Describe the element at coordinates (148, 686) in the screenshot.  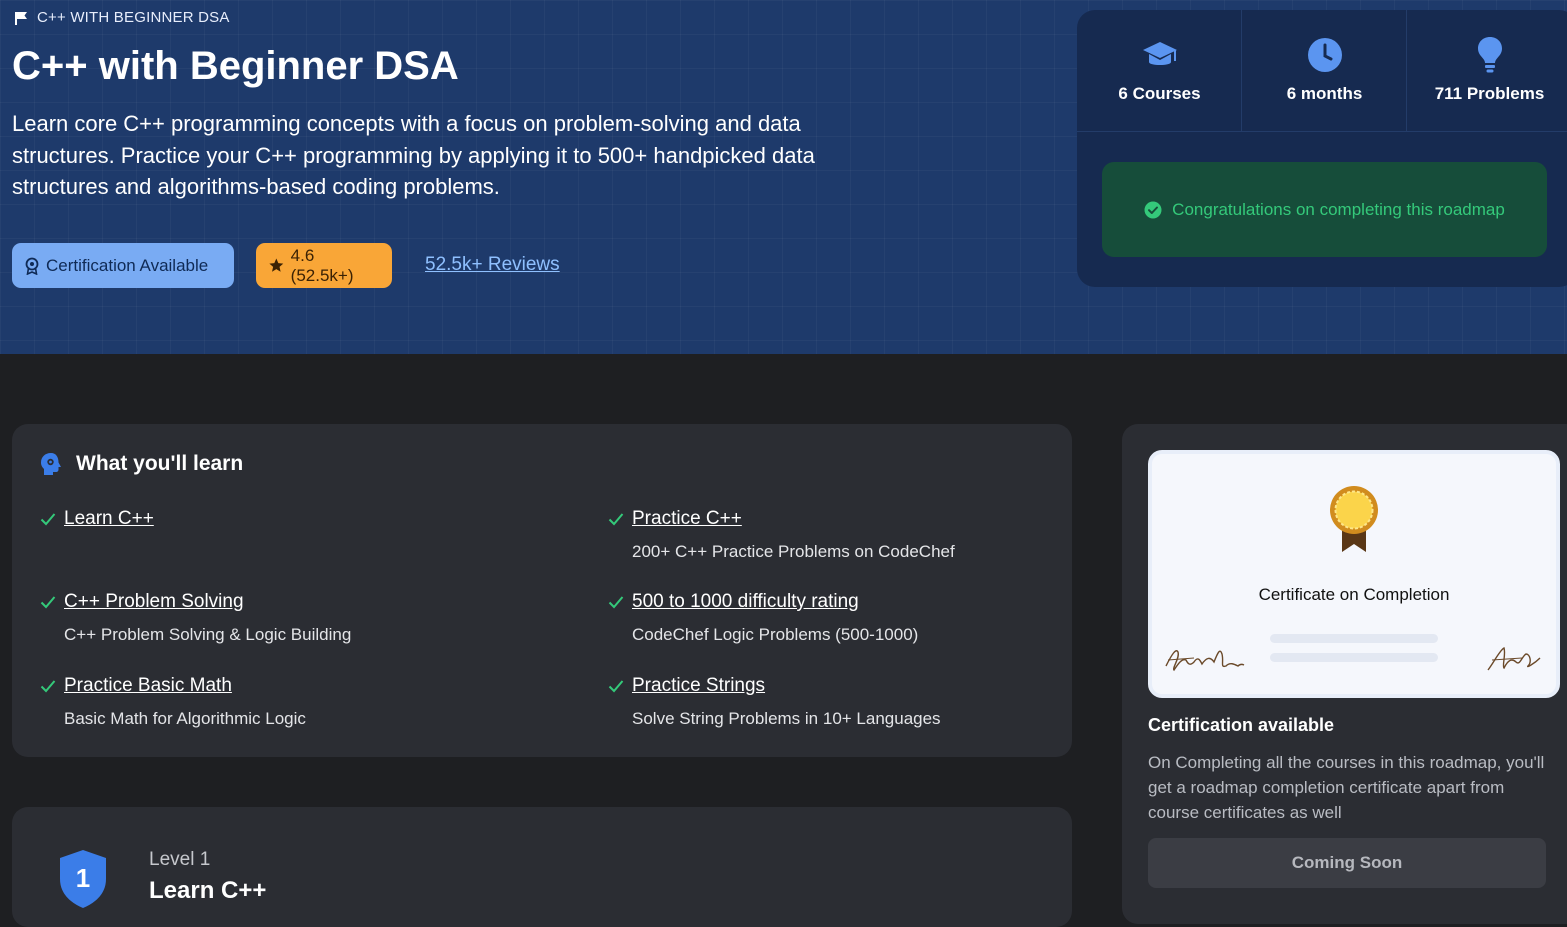
I see `learn-item-link: Practice Basic Math` at that location.